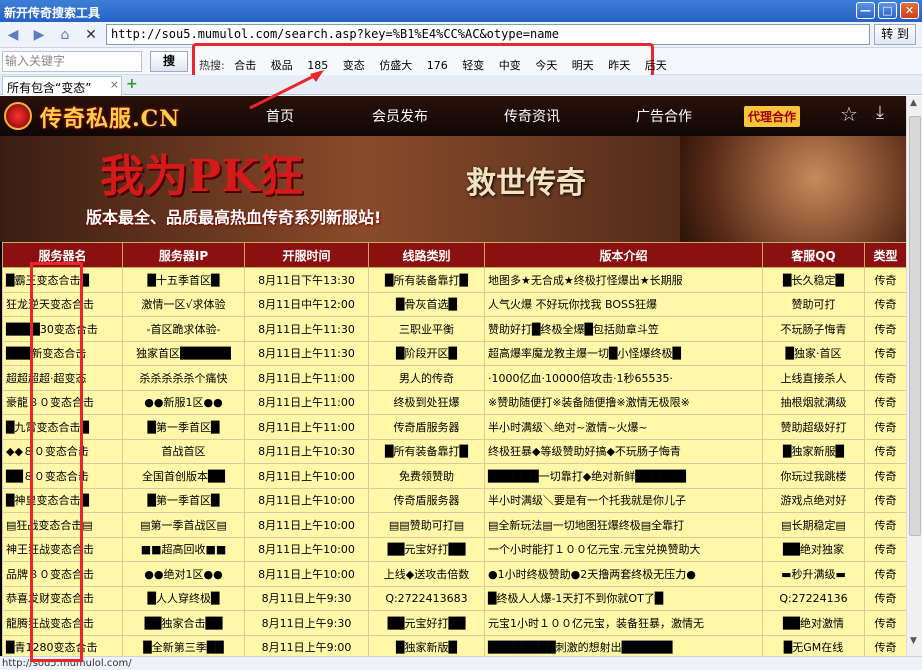 Image resolution: width=922 pixels, height=670 pixels. What do you see at coordinates (169, 61) in the screenshot?
I see `search-button: 搜` at bounding box center [169, 61].